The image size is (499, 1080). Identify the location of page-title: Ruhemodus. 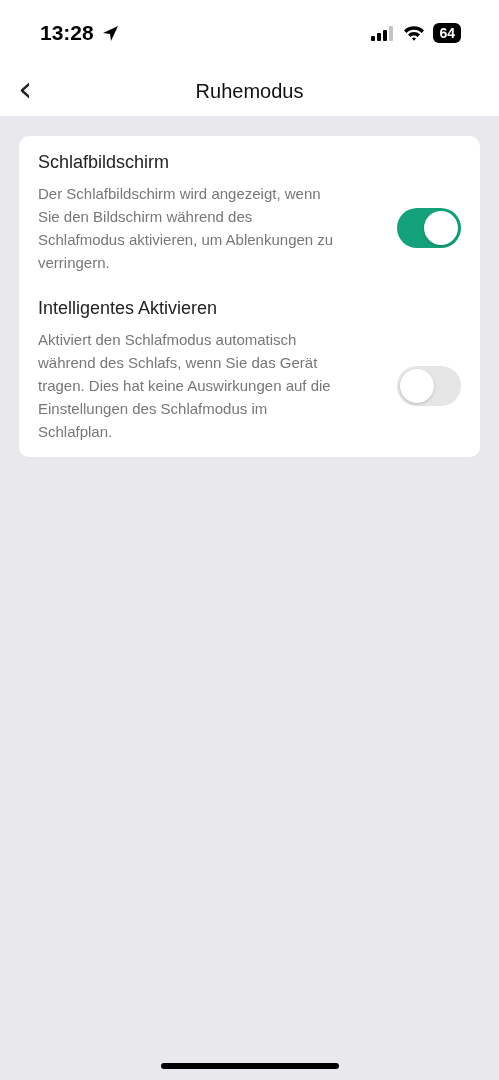
(249, 91).